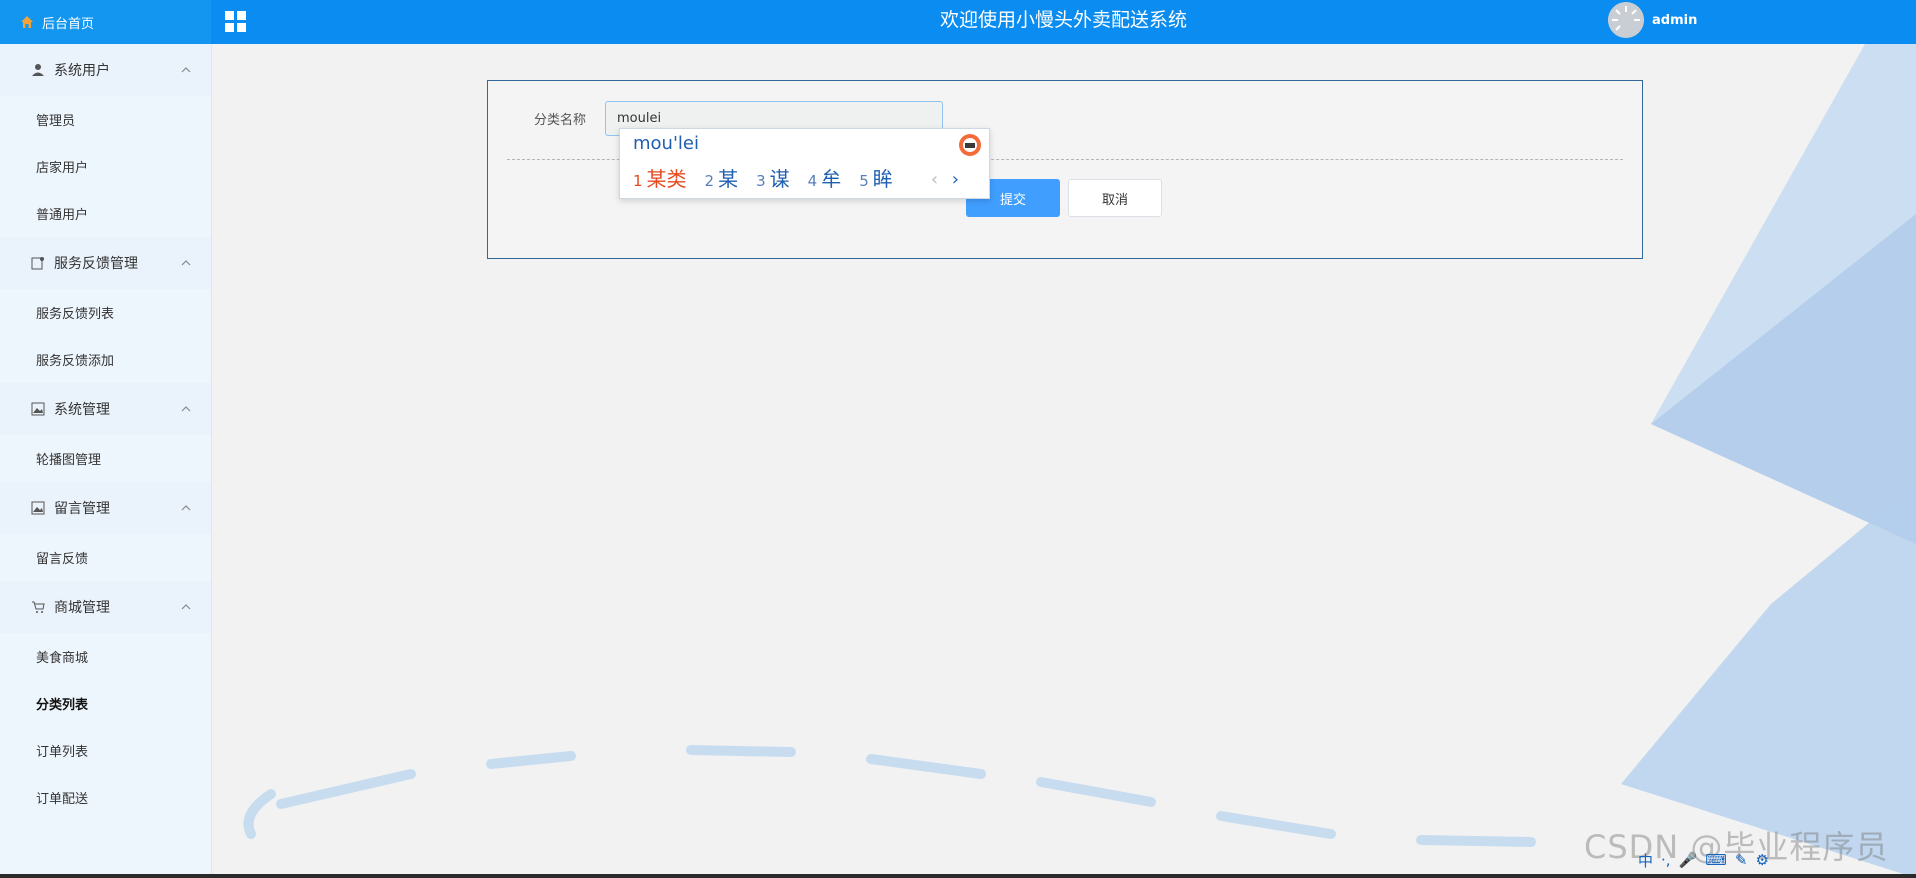 The height and width of the screenshot is (878, 1916). Describe the element at coordinates (1626, 20) in the screenshot. I see `avatar` at that location.